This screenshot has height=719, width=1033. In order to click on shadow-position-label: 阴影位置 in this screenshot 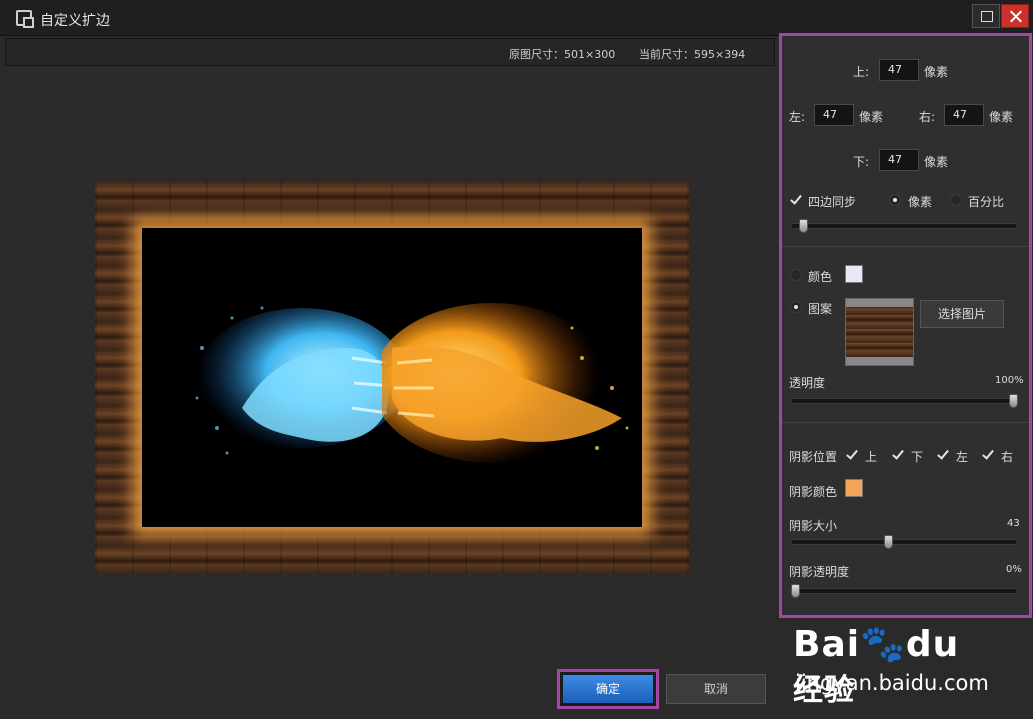, I will do `click(813, 457)`.